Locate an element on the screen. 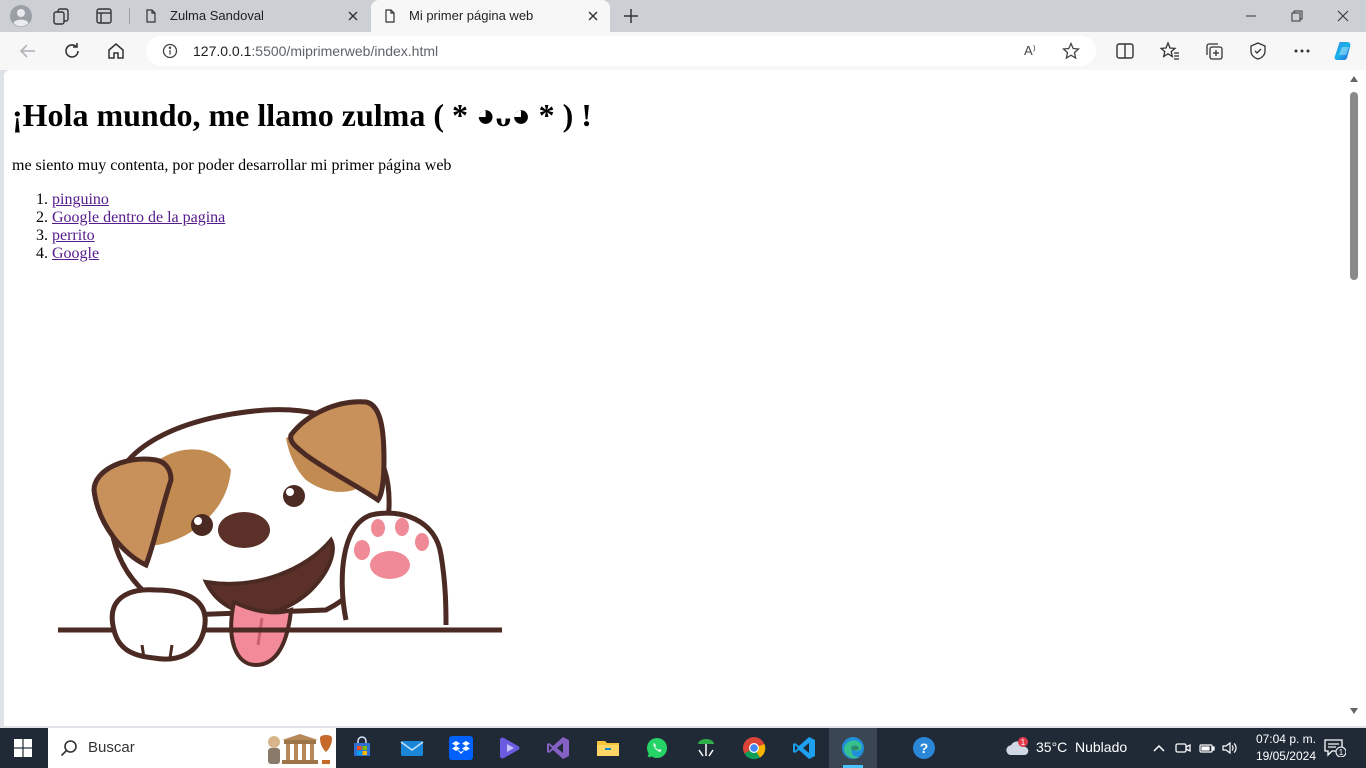 The image size is (1366, 768). help-icon: ? is located at coordinates (924, 748).